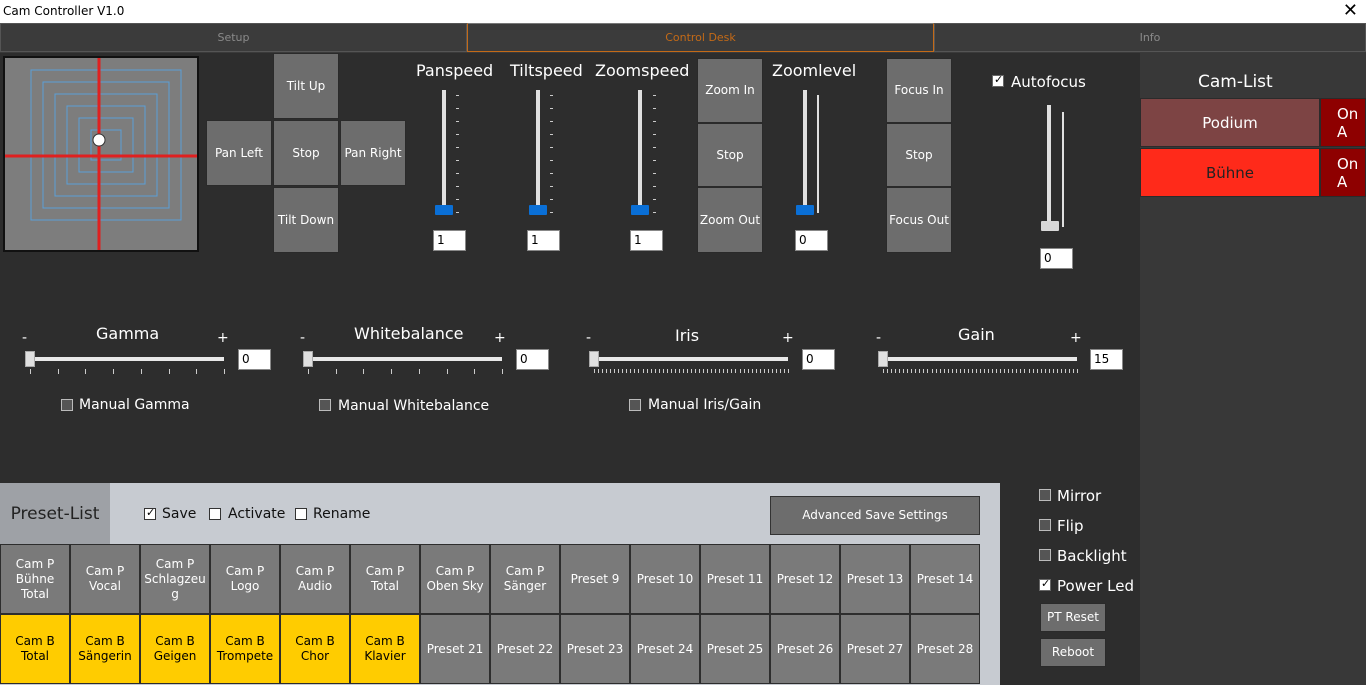 The image size is (1366, 685). Describe the element at coordinates (700, 37) in the screenshot. I see `tab-control-desk: Control Desk` at that location.